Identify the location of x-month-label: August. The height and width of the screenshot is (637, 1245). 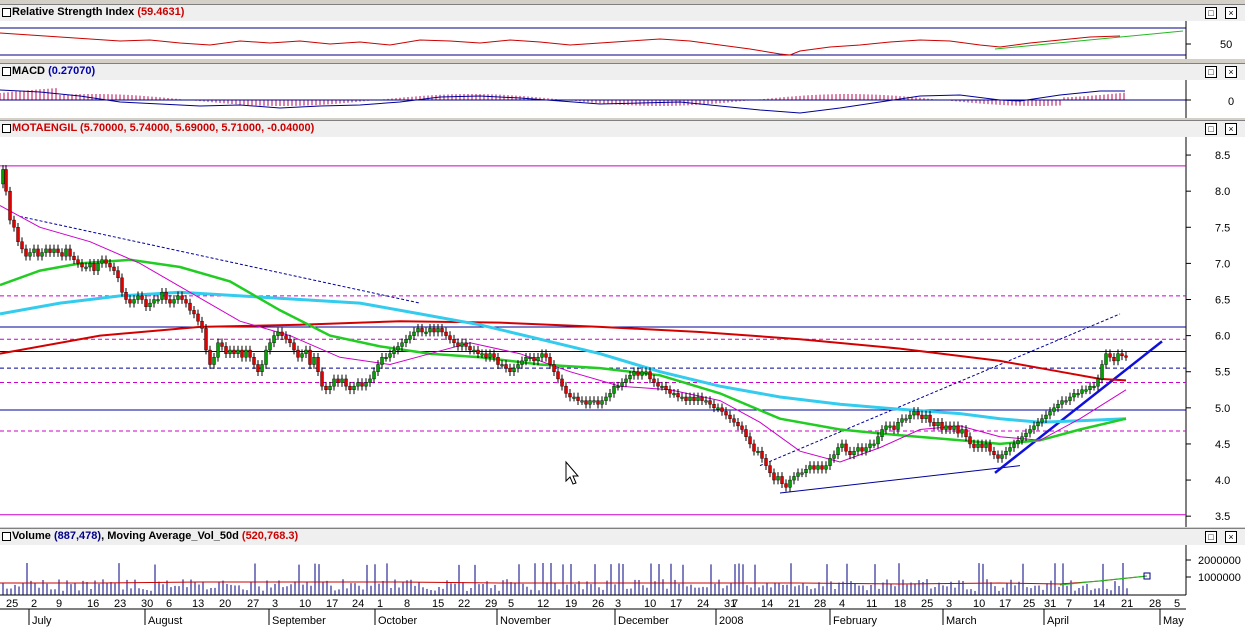
(165, 621).